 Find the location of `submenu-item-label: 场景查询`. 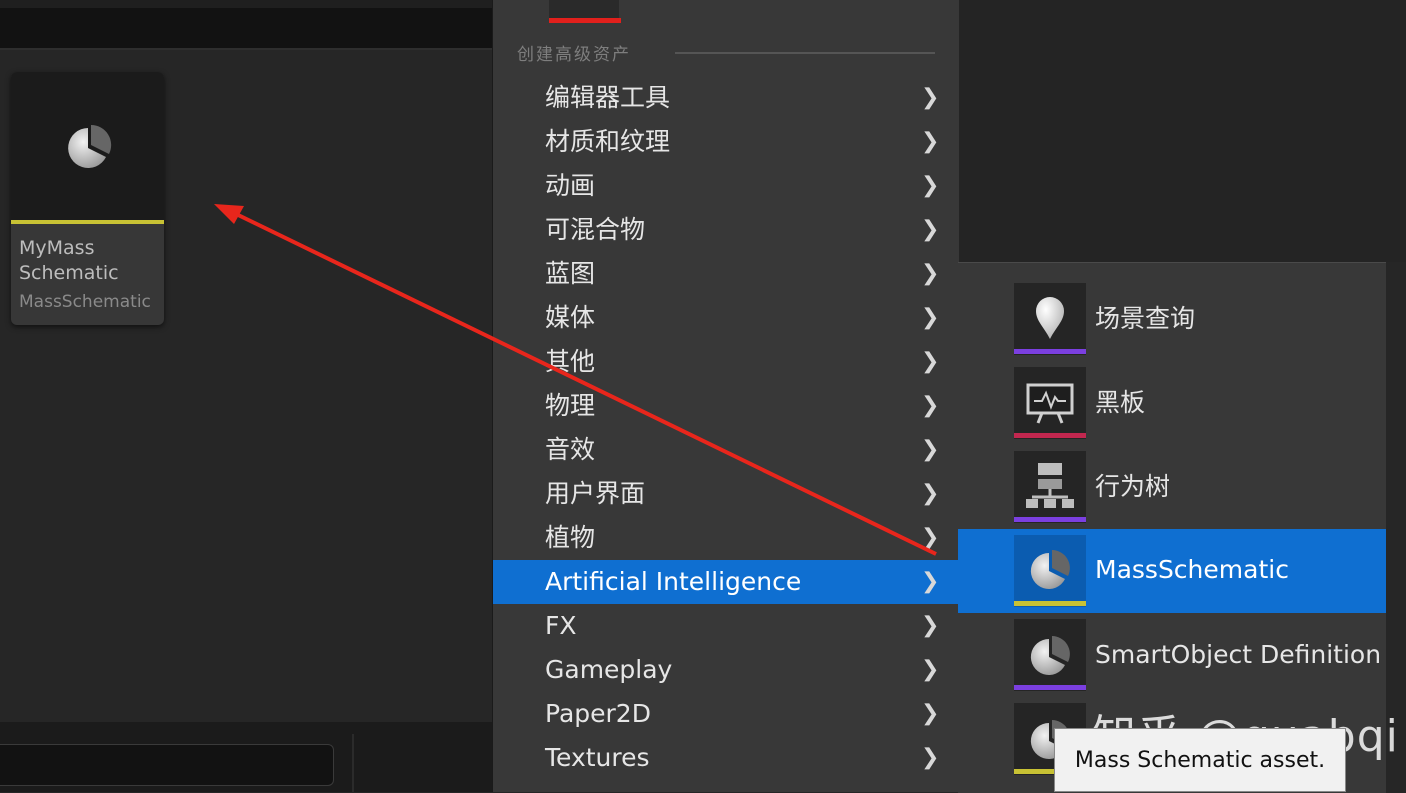

submenu-item-label: 场景查询 is located at coordinates (1145, 318).